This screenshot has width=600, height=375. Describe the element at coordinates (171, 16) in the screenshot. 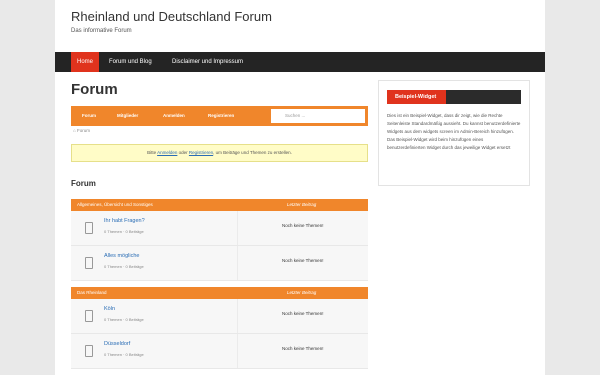

I see `site-title: Rheinland und Deutschland Forum` at that location.